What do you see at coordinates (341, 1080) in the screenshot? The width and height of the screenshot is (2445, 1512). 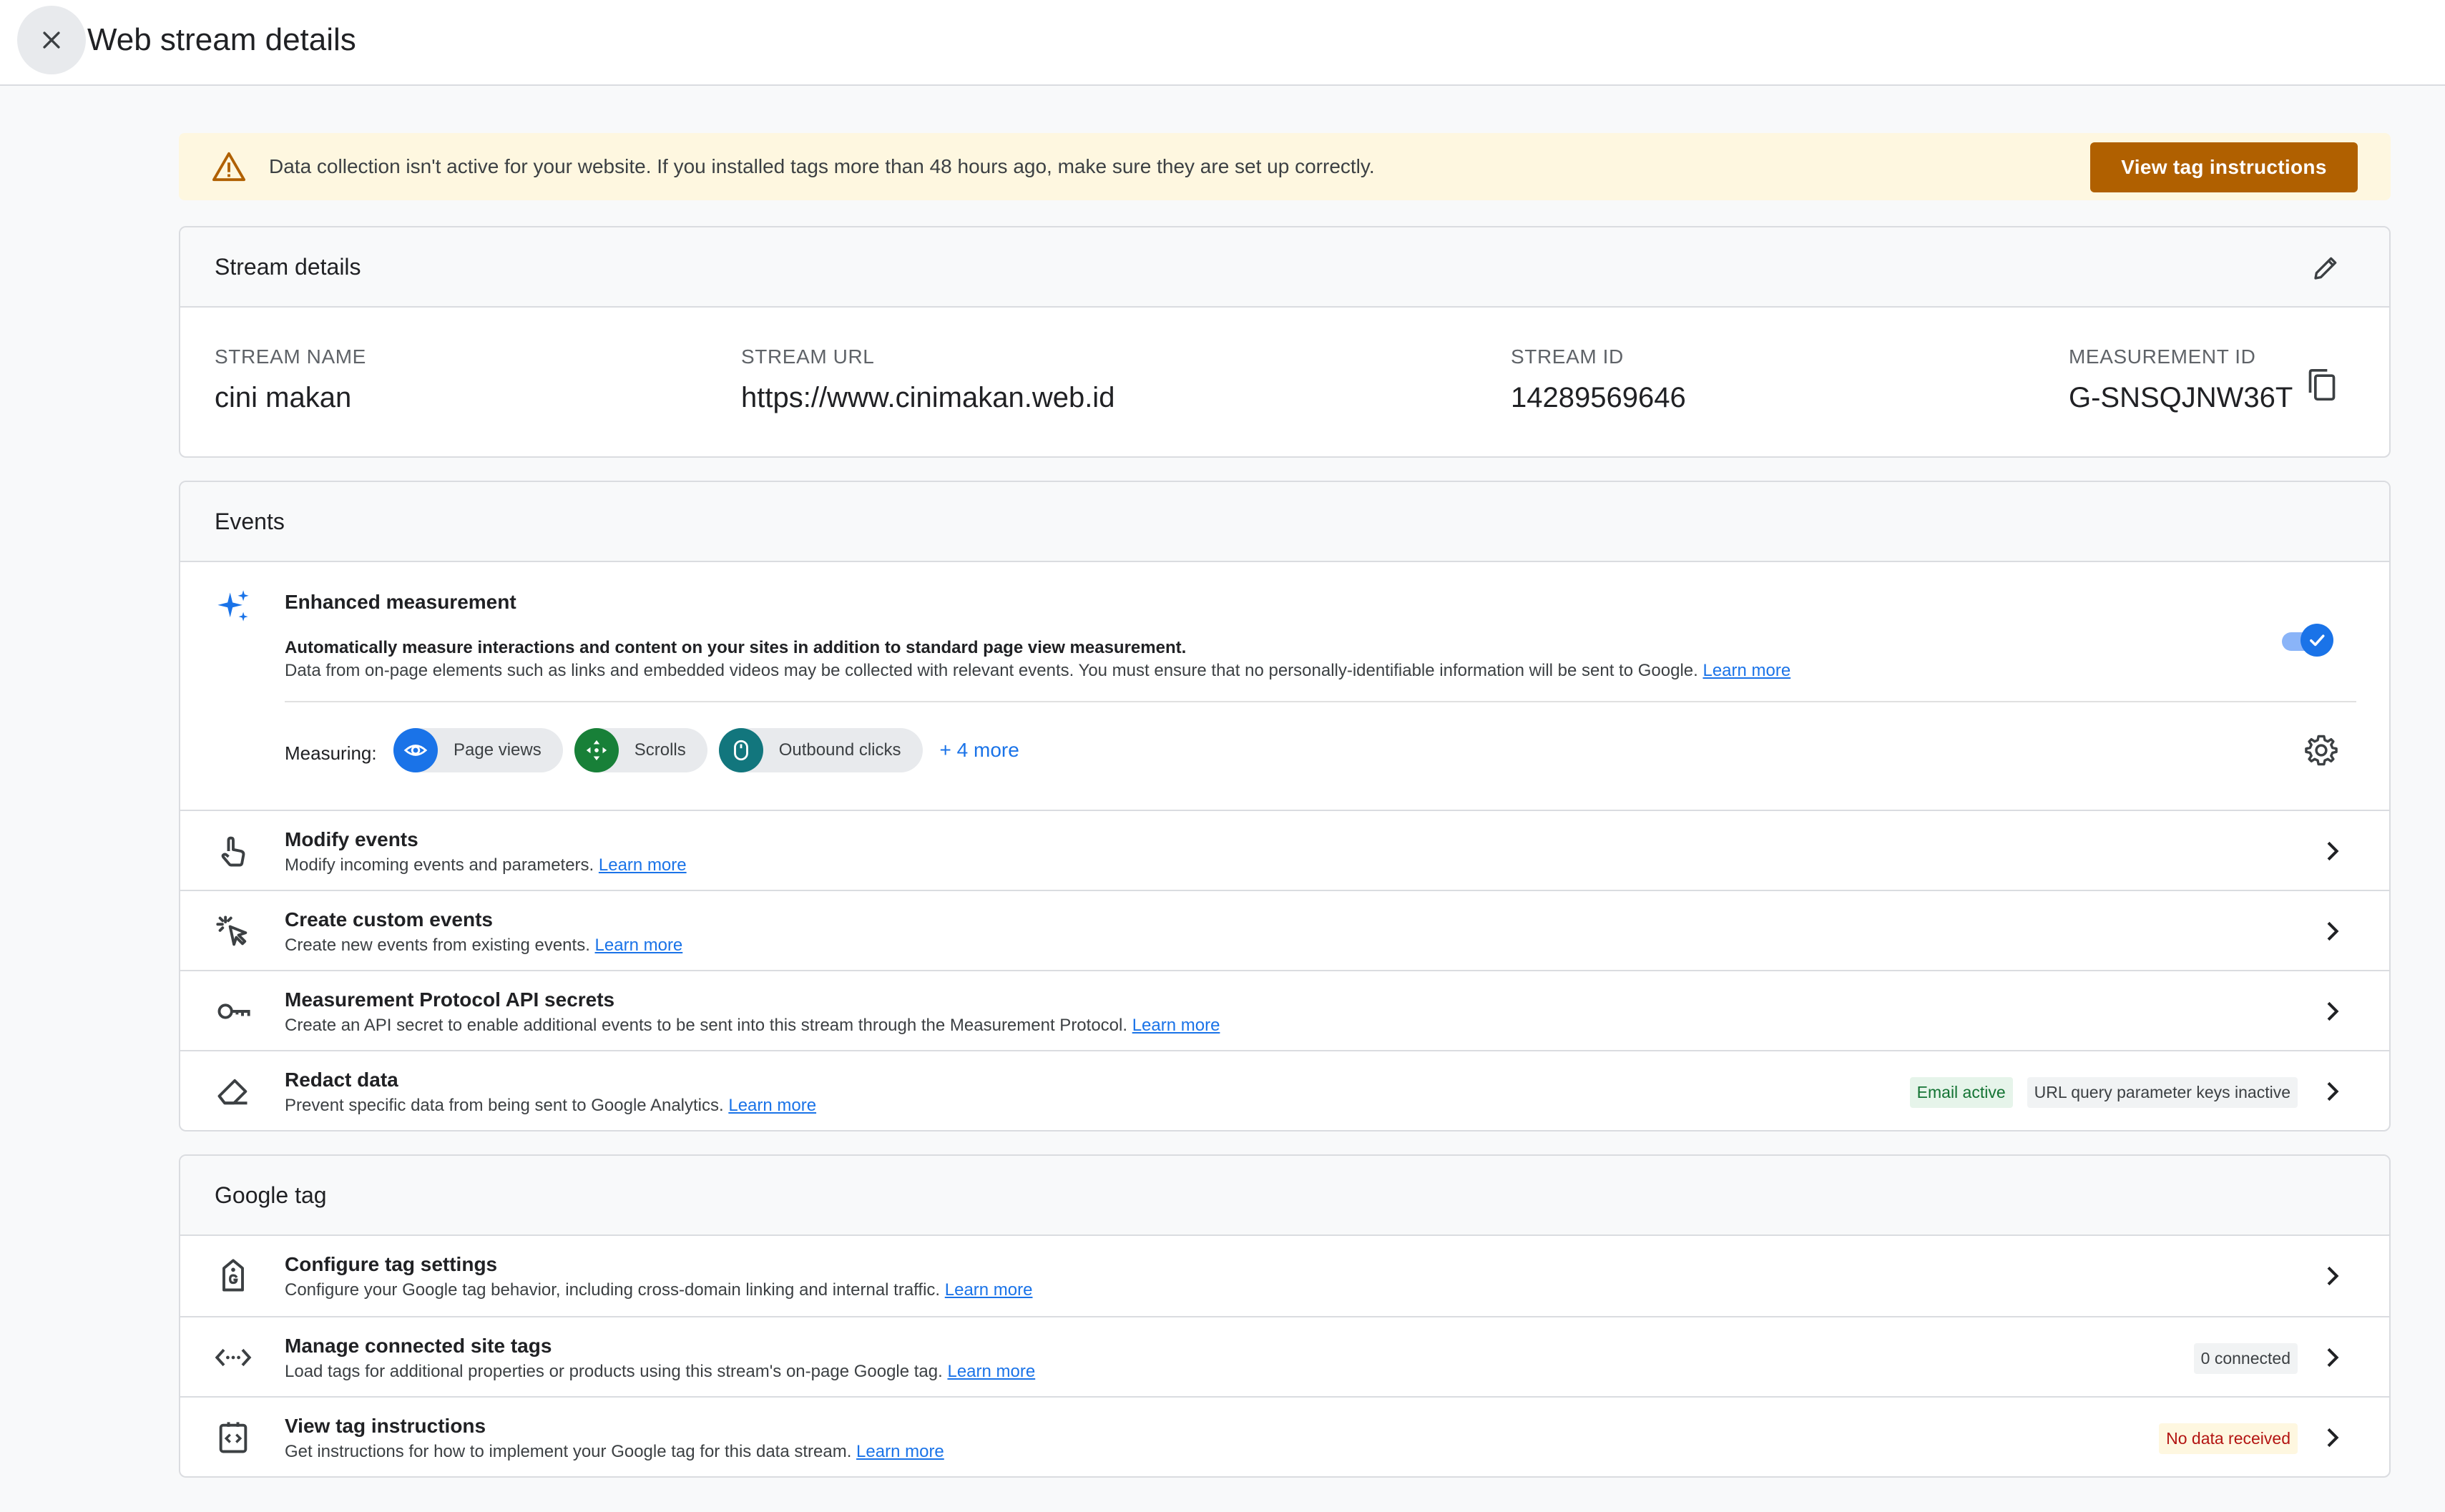 I see `row-title: Redact data` at bounding box center [341, 1080].